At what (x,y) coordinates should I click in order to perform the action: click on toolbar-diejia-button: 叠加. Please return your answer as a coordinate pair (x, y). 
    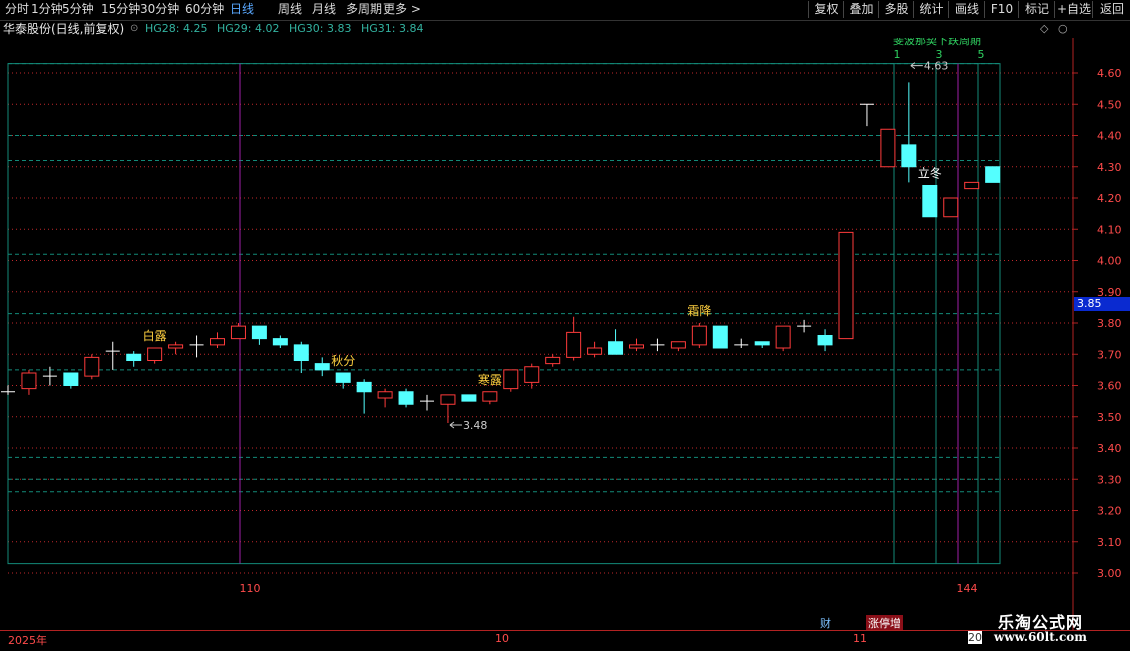
    Looking at the image, I should click on (861, 9).